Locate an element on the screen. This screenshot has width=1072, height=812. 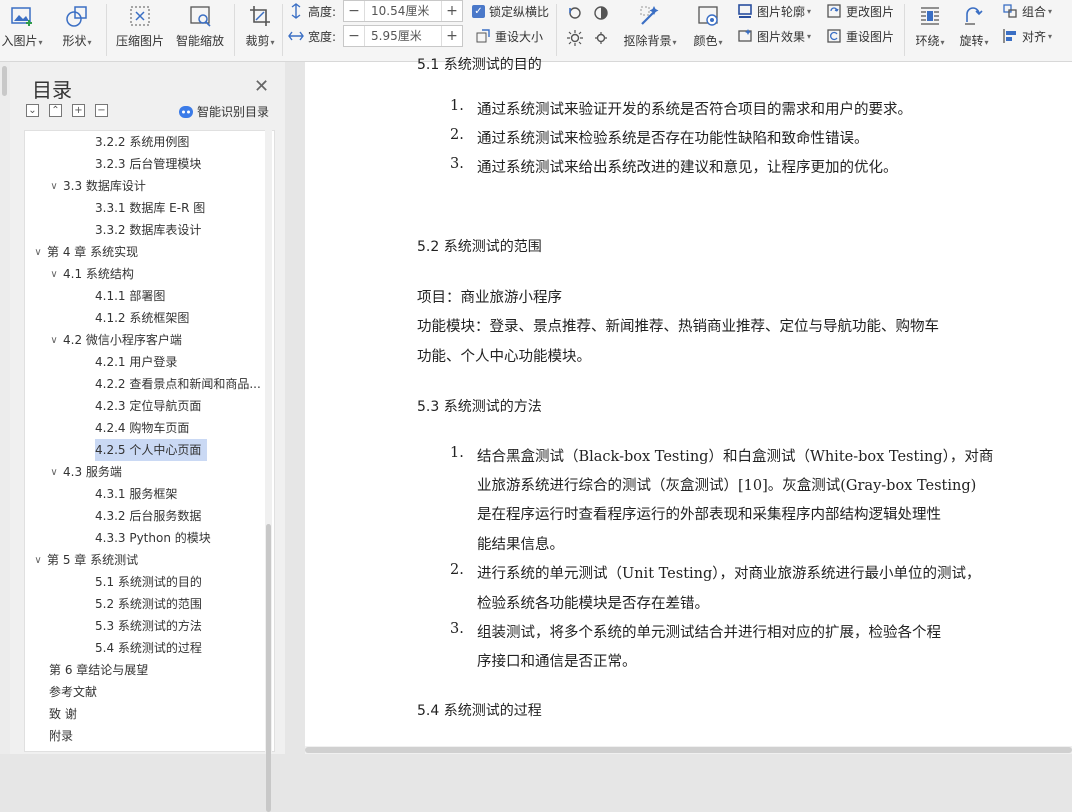
remove-background-button: 抠除背景▾ is located at coordinates (650, 31).